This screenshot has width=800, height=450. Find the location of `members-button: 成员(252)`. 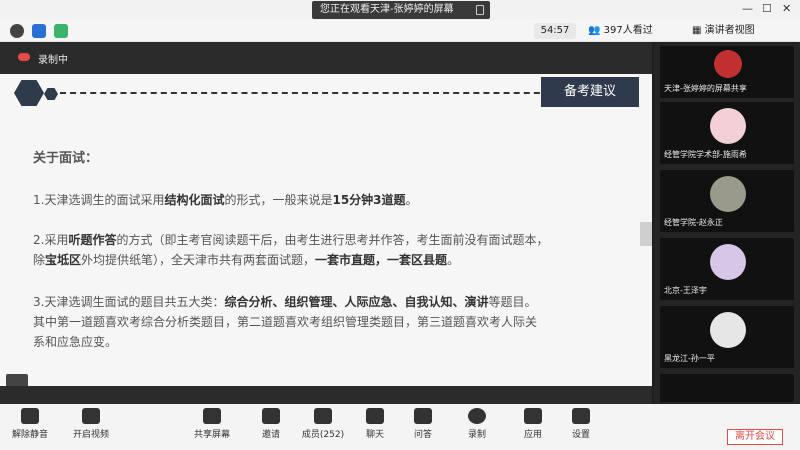

members-button: 成员(252) is located at coordinates (323, 424).